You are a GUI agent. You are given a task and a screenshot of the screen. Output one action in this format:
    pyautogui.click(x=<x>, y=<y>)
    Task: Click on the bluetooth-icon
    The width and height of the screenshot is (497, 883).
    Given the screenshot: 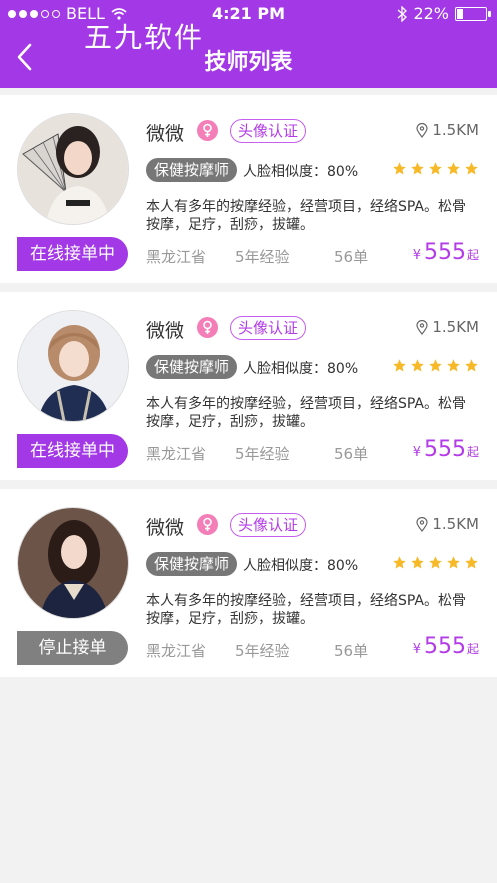 What is the action you would take?
    pyautogui.click(x=403, y=13)
    